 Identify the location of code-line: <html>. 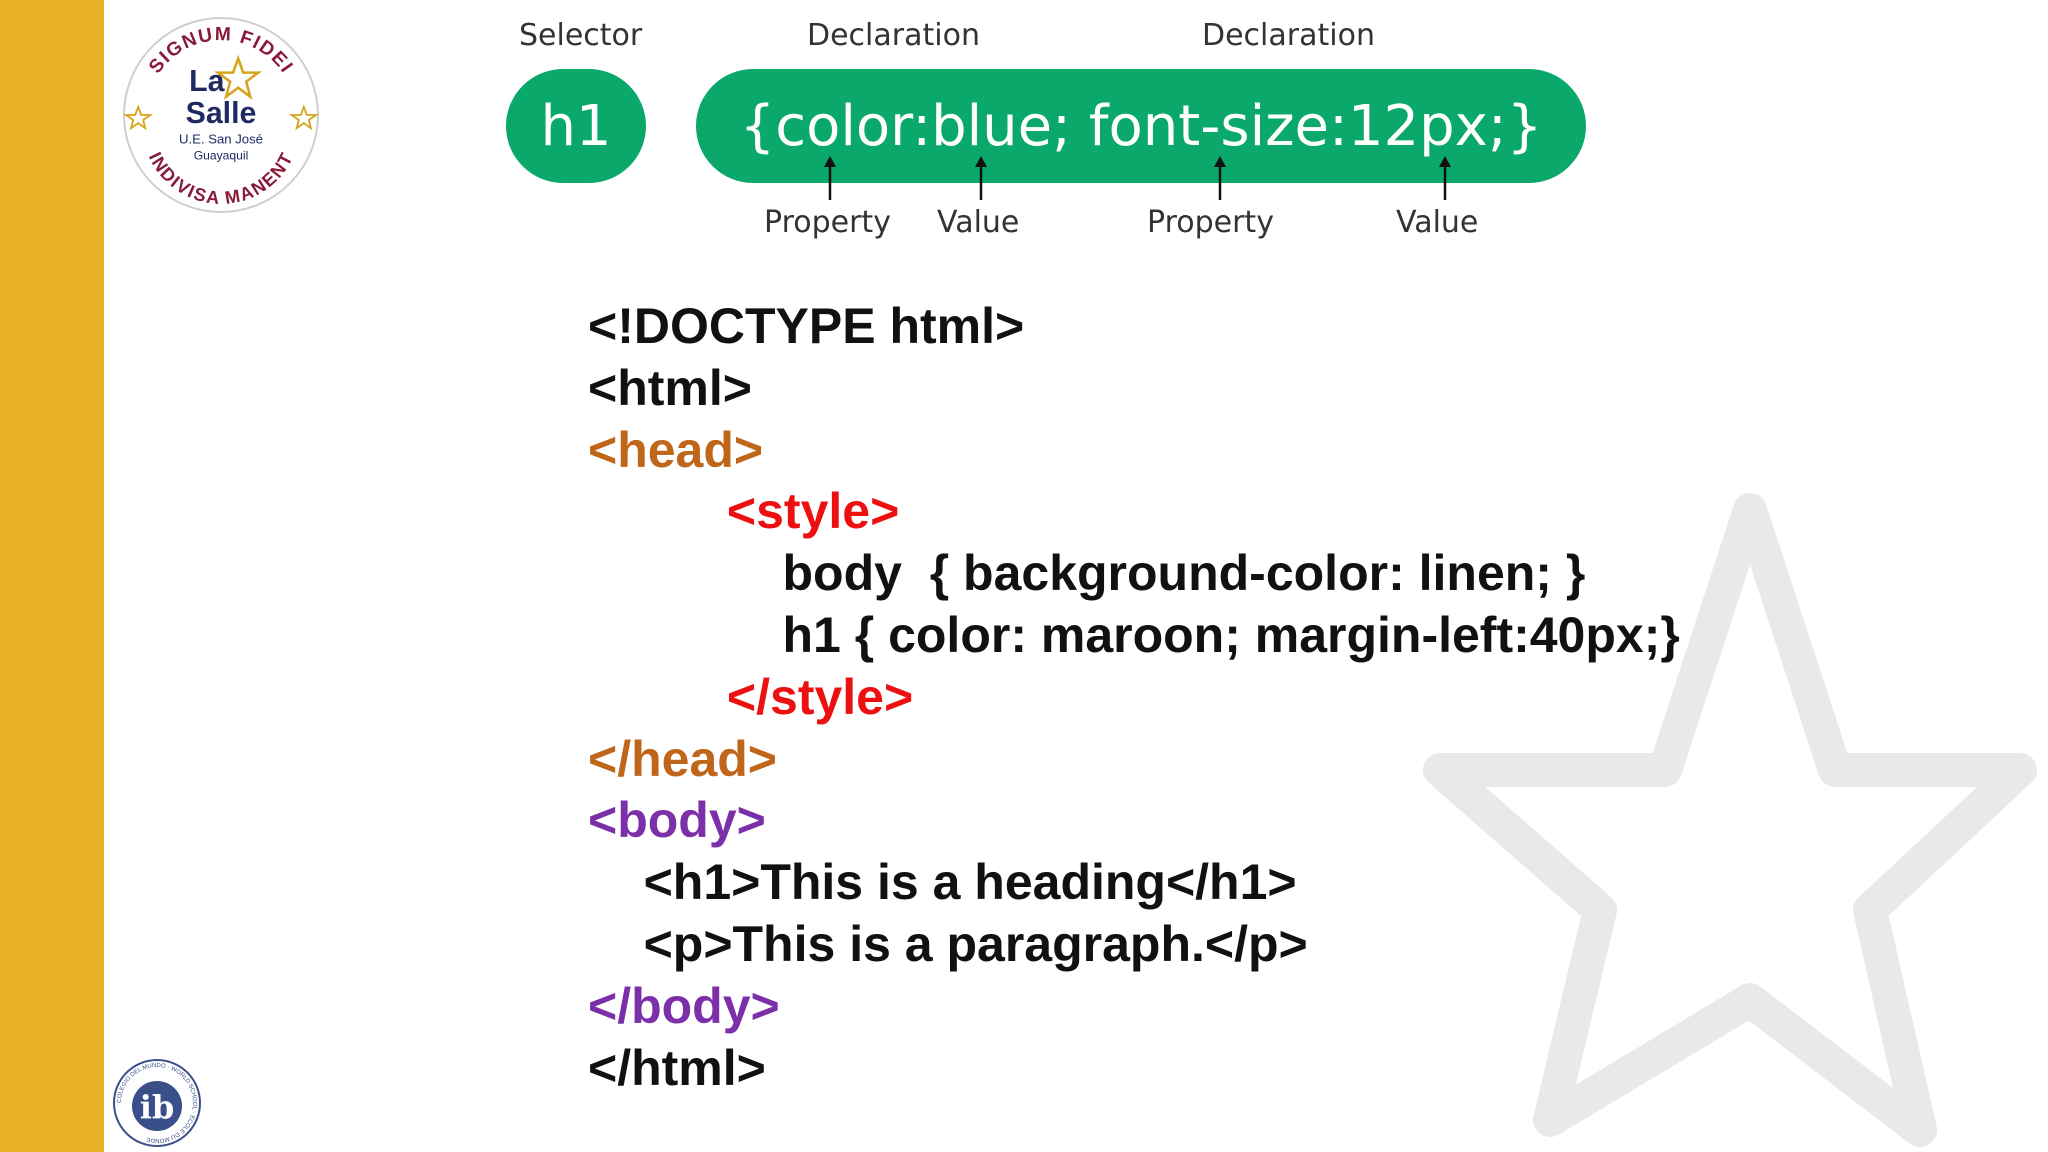
(670, 387).